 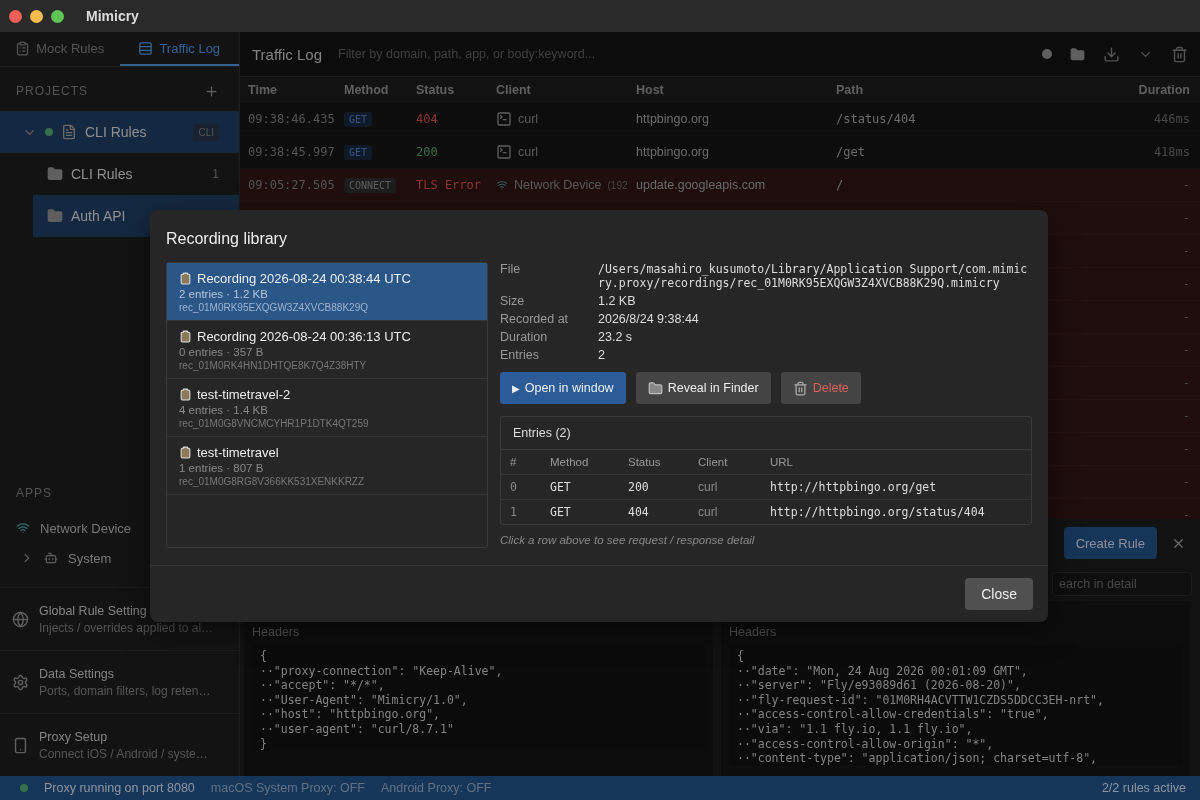 What do you see at coordinates (272, 481) in the screenshot?
I see `recording-id: rec_01M0G8RG8V366KK531XENKKRZZ` at bounding box center [272, 481].